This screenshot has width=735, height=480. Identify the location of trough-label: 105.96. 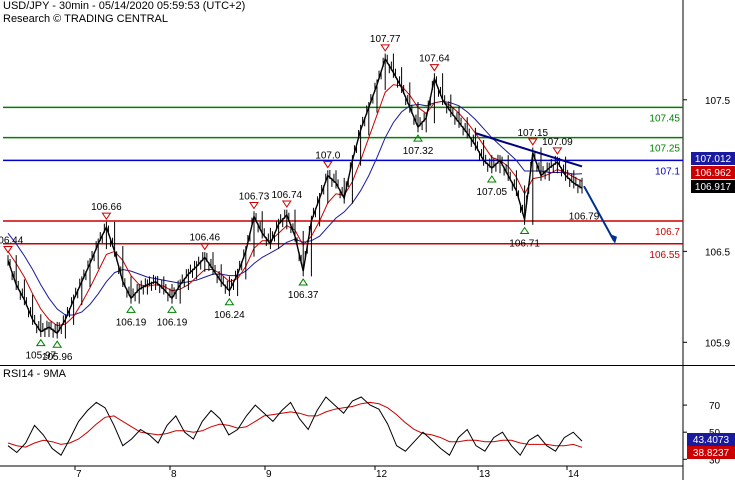
(57, 357).